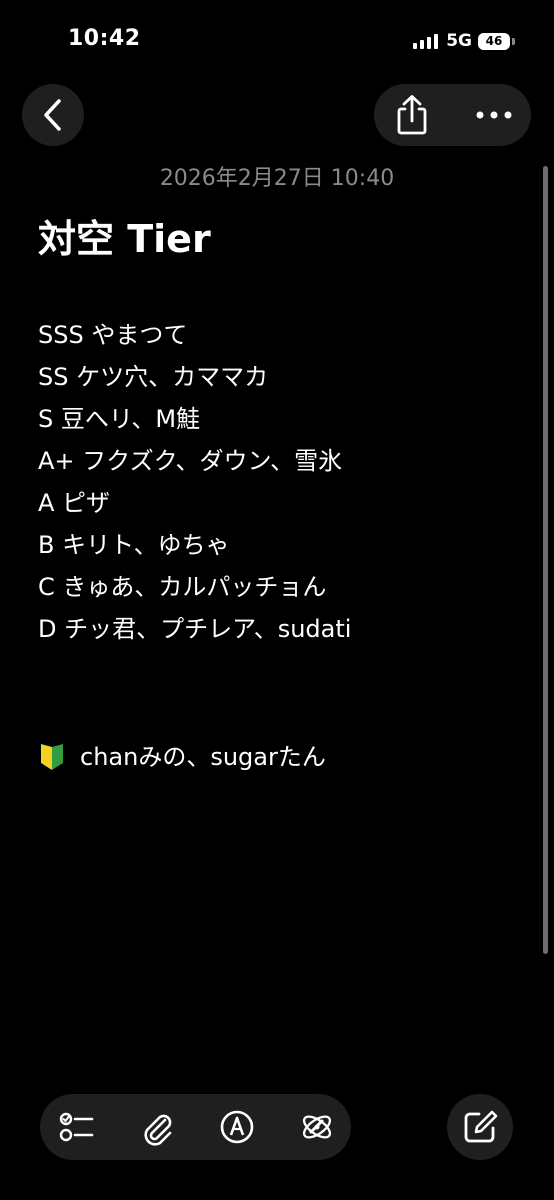 The image size is (554, 1200). What do you see at coordinates (195, 1127) in the screenshot?
I see `bottom-toolbar` at bounding box center [195, 1127].